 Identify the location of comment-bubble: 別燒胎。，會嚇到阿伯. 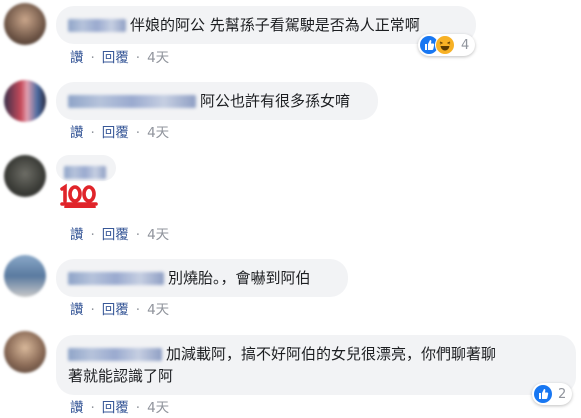
(202, 278).